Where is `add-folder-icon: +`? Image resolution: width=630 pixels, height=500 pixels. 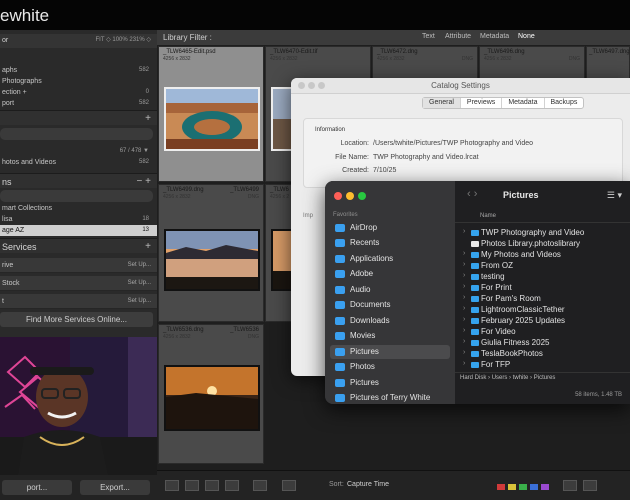 add-folder-icon: + is located at coordinates (148, 118).